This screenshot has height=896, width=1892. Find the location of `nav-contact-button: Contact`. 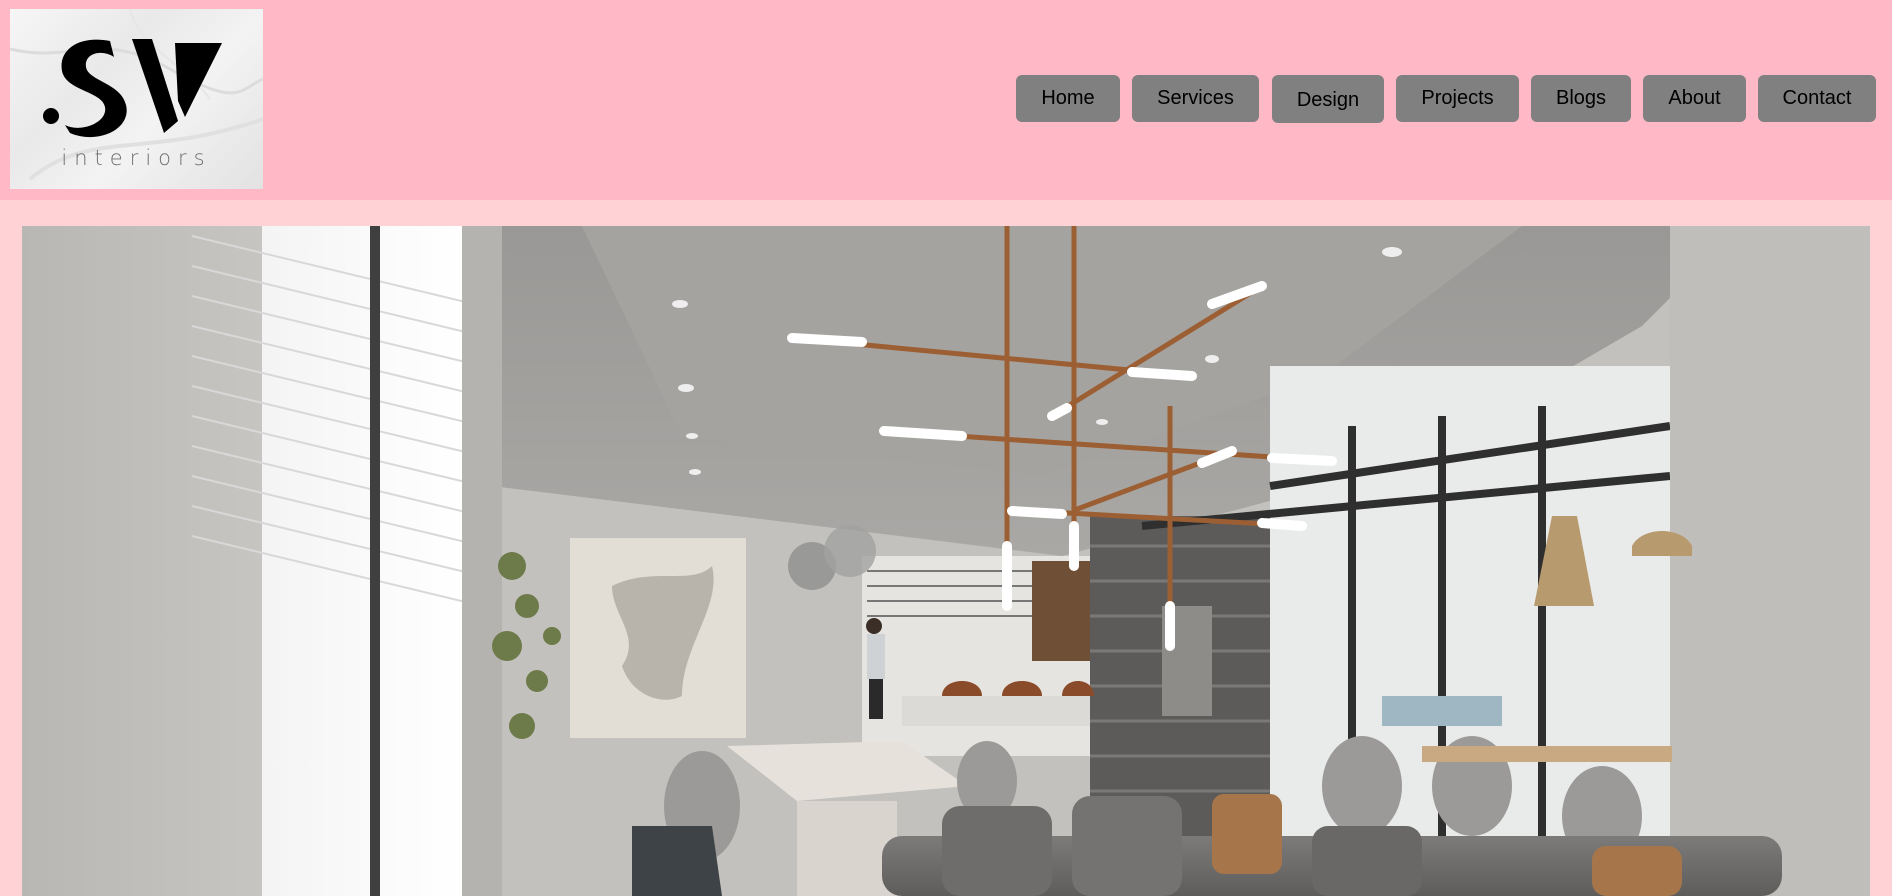

nav-contact-button: Contact is located at coordinates (1817, 98).